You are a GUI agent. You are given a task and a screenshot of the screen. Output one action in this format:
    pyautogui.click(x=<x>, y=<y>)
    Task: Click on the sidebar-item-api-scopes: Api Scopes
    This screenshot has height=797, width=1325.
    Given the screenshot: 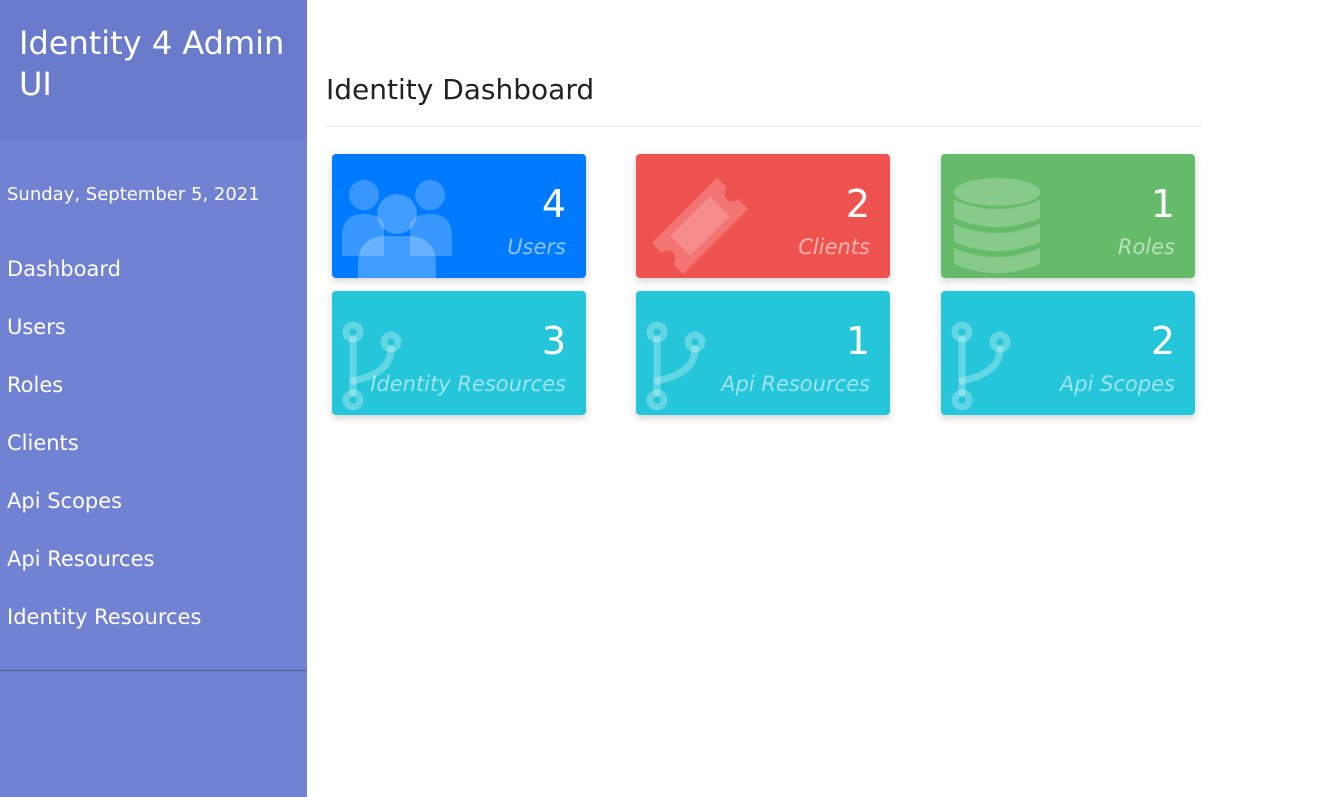 What is the action you would take?
    pyautogui.click(x=153, y=516)
    